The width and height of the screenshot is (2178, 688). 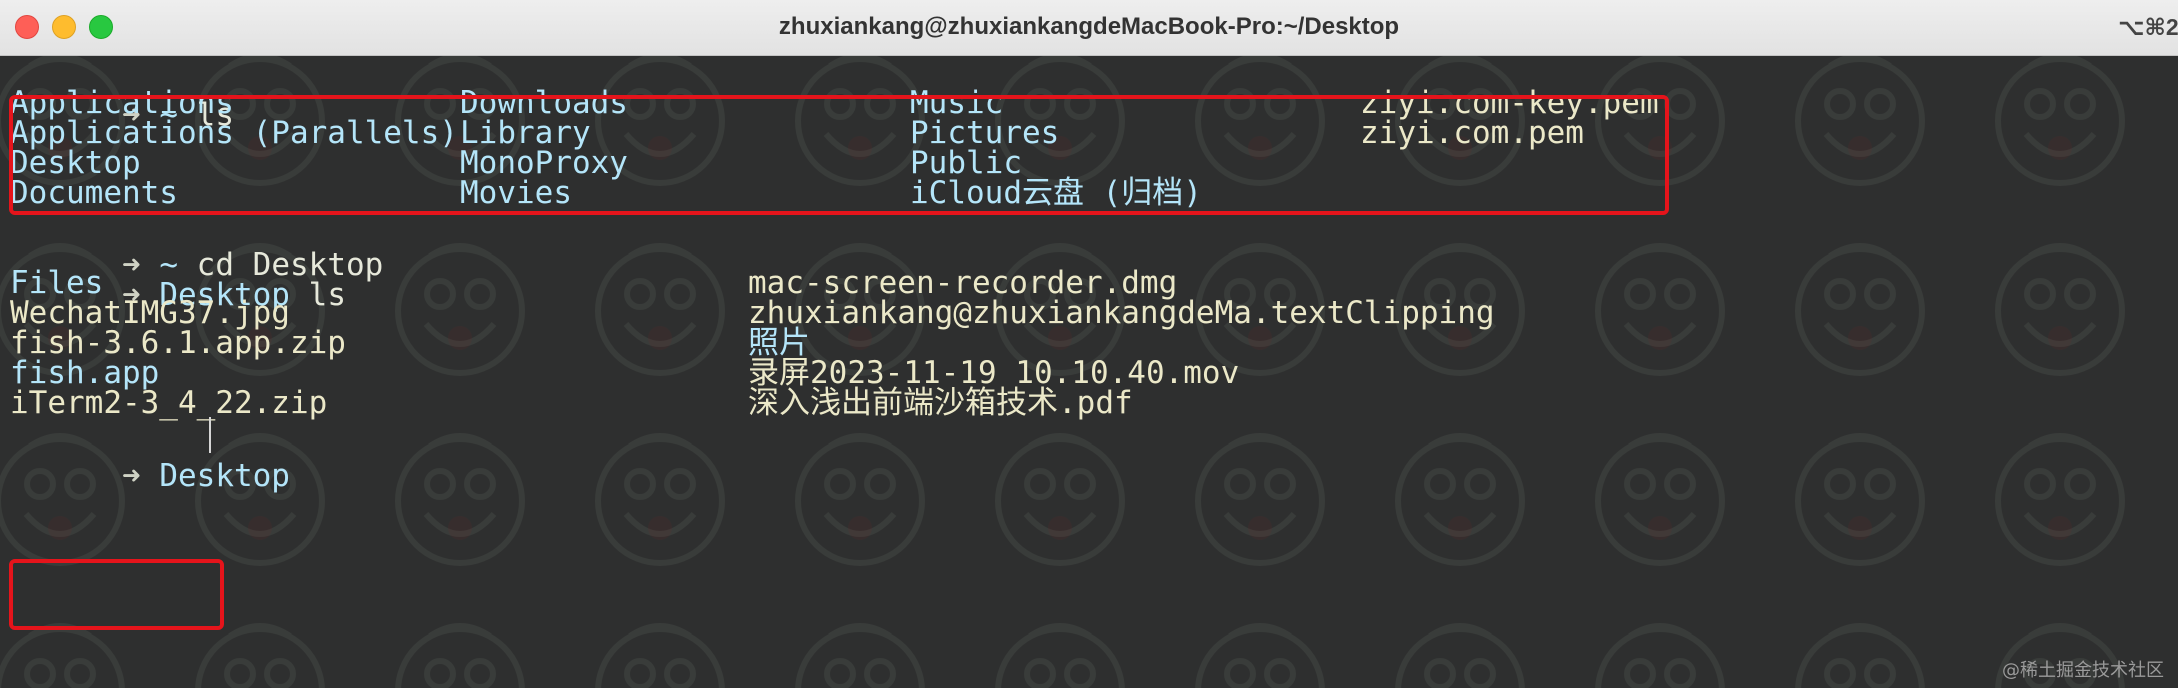 I want to click on current-prompt-line: ➜ Desktop, so click(x=150, y=453).